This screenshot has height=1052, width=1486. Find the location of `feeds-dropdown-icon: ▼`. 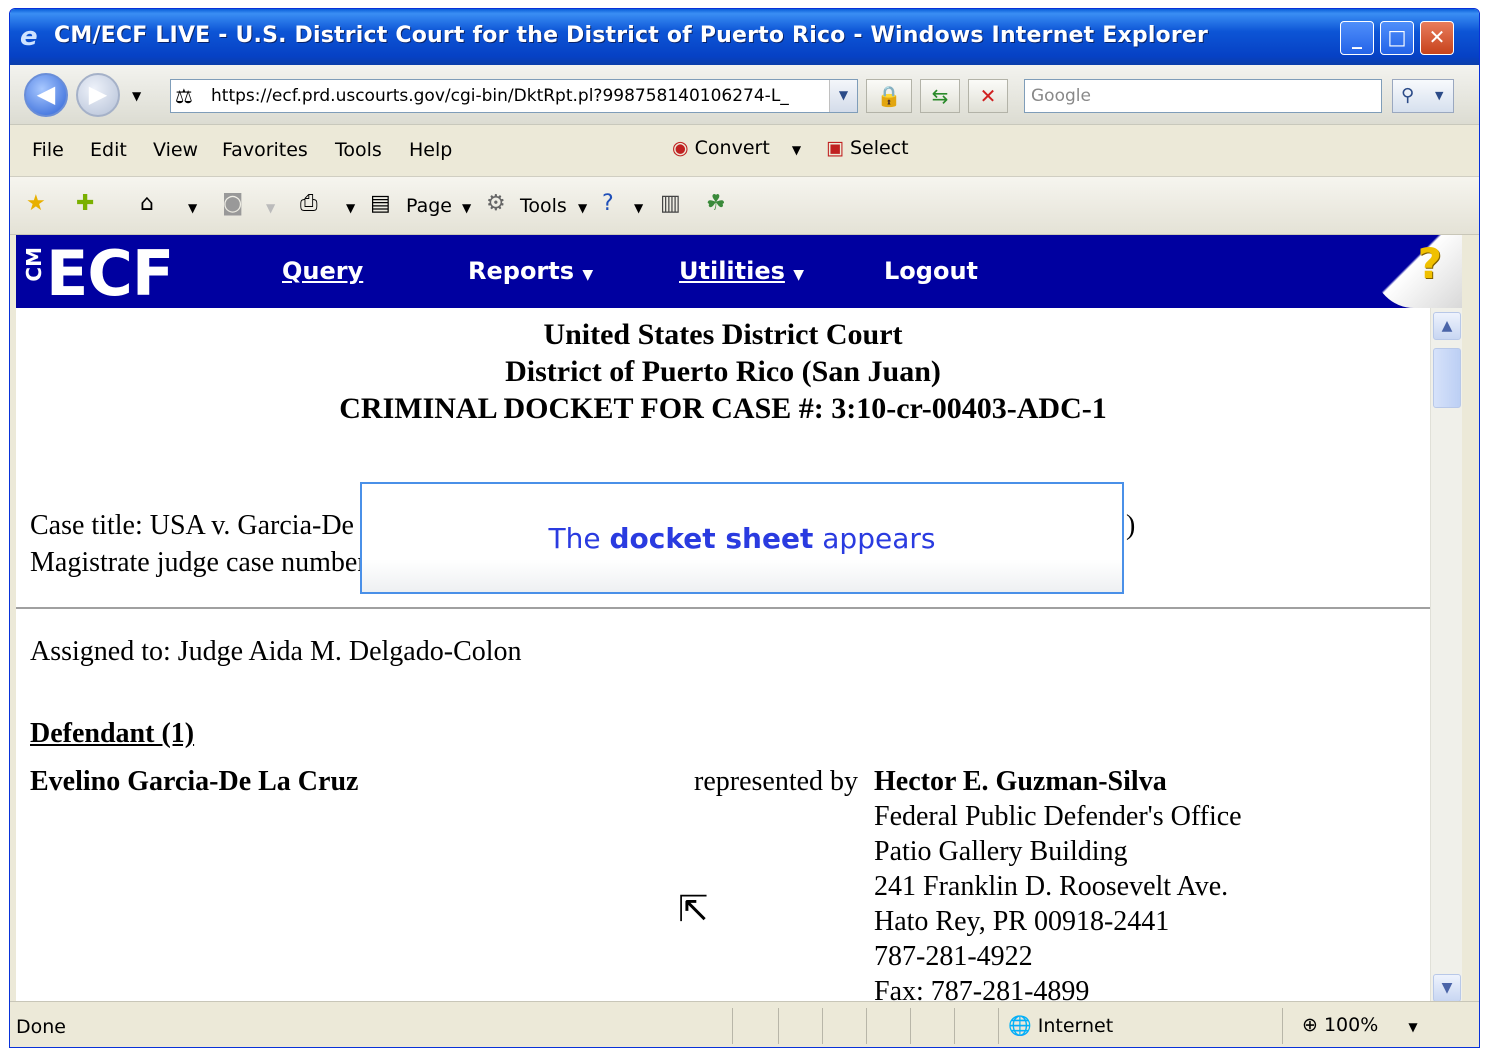

feeds-dropdown-icon: ▼ is located at coordinates (270, 208).